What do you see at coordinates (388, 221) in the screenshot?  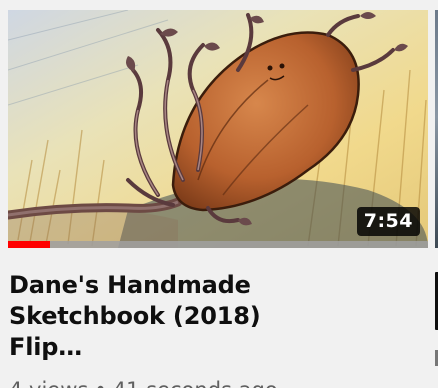 I see `duration-badge: 7:54` at bounding box center [388, 221].